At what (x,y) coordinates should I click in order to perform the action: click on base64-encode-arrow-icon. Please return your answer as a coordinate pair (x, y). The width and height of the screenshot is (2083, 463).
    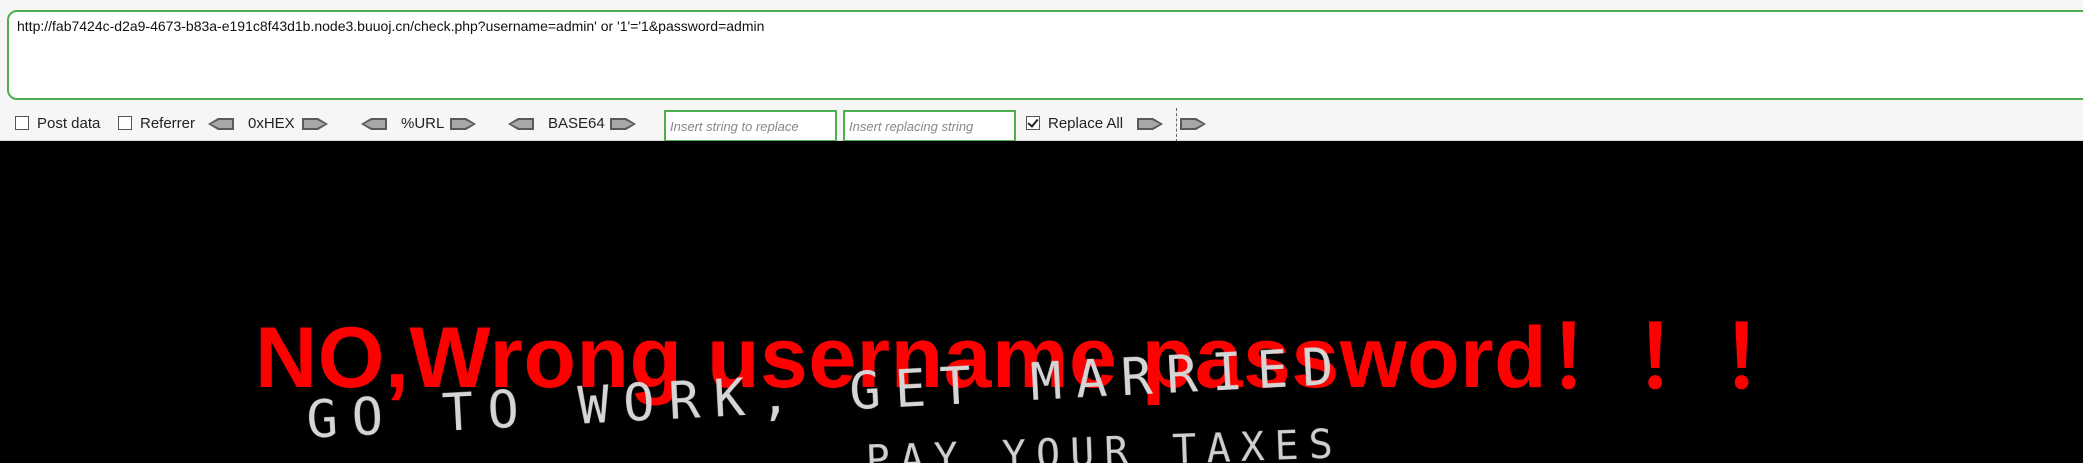
    Looking at the image, I should click on (623, 124).